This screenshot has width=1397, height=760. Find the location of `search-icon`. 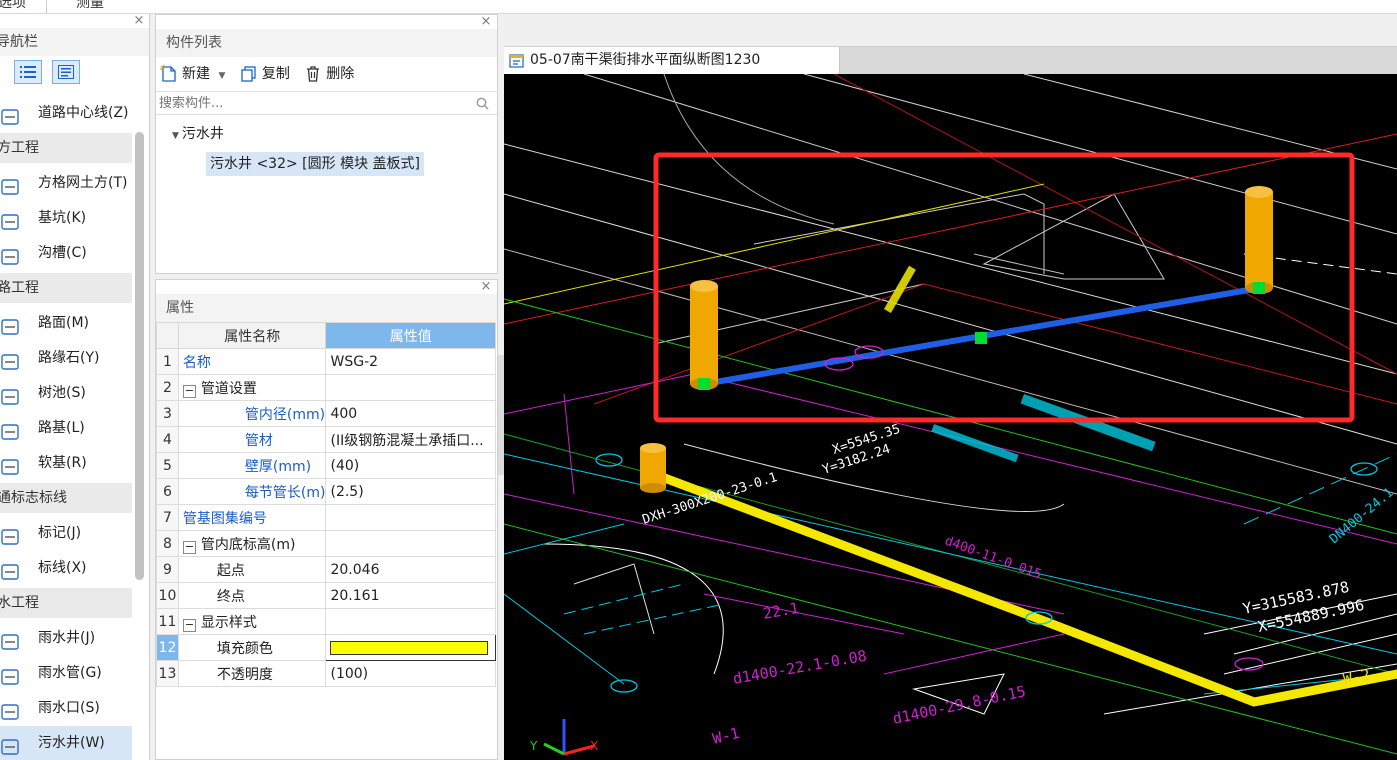

search-icon is located at coordinates (482, 103).